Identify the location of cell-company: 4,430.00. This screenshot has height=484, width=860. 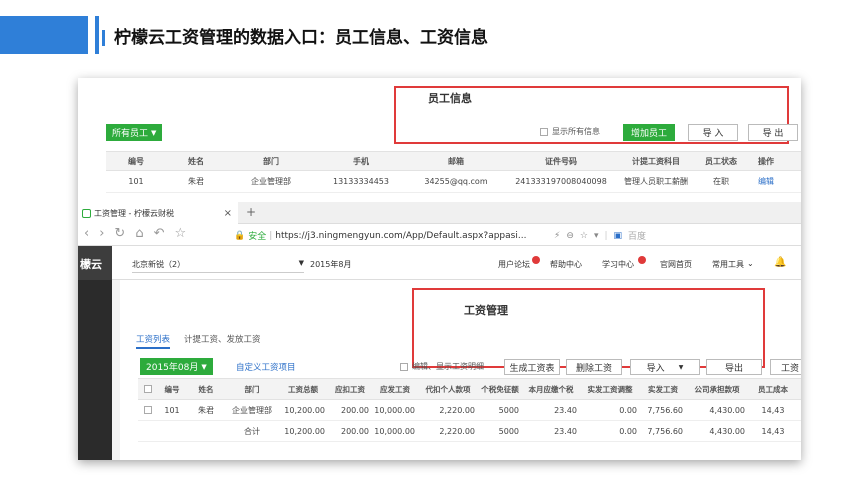
(727, 410).